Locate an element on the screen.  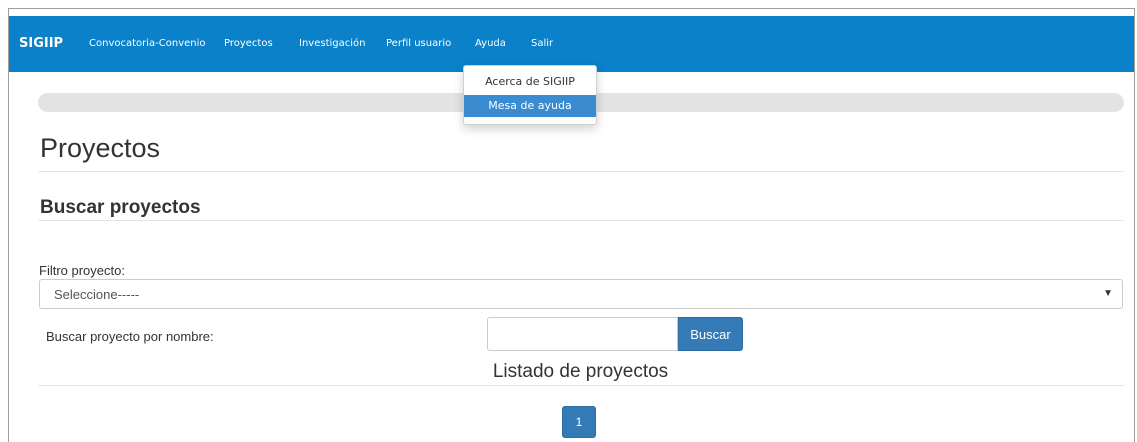
nav-item-convocatoria-convenio: Convocatoria-Convenio is located at coordinates (147, 43).